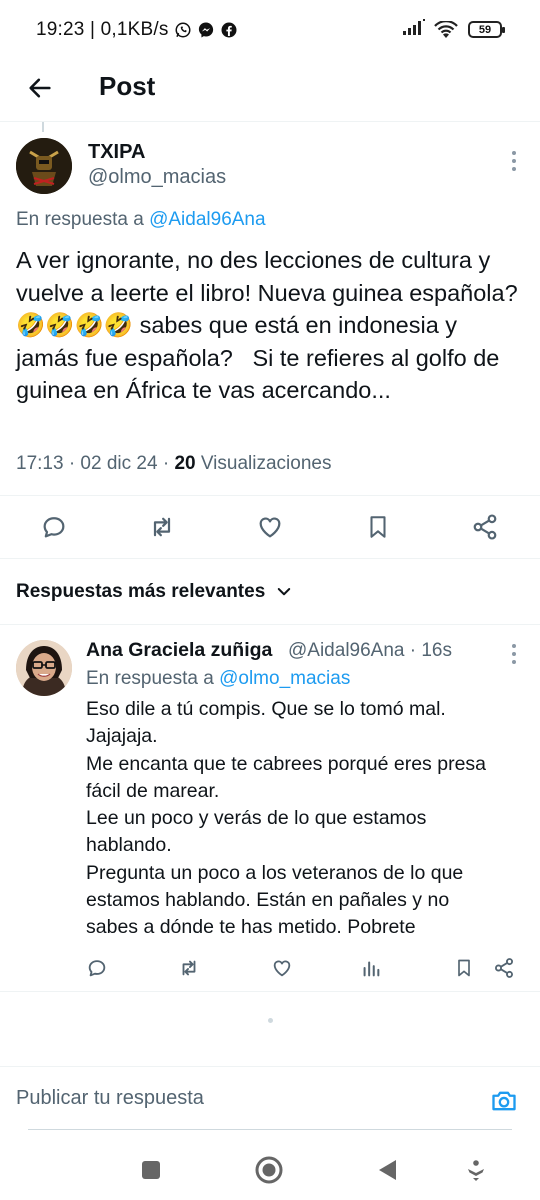  I want to click on home-button, so click(269, 1170).